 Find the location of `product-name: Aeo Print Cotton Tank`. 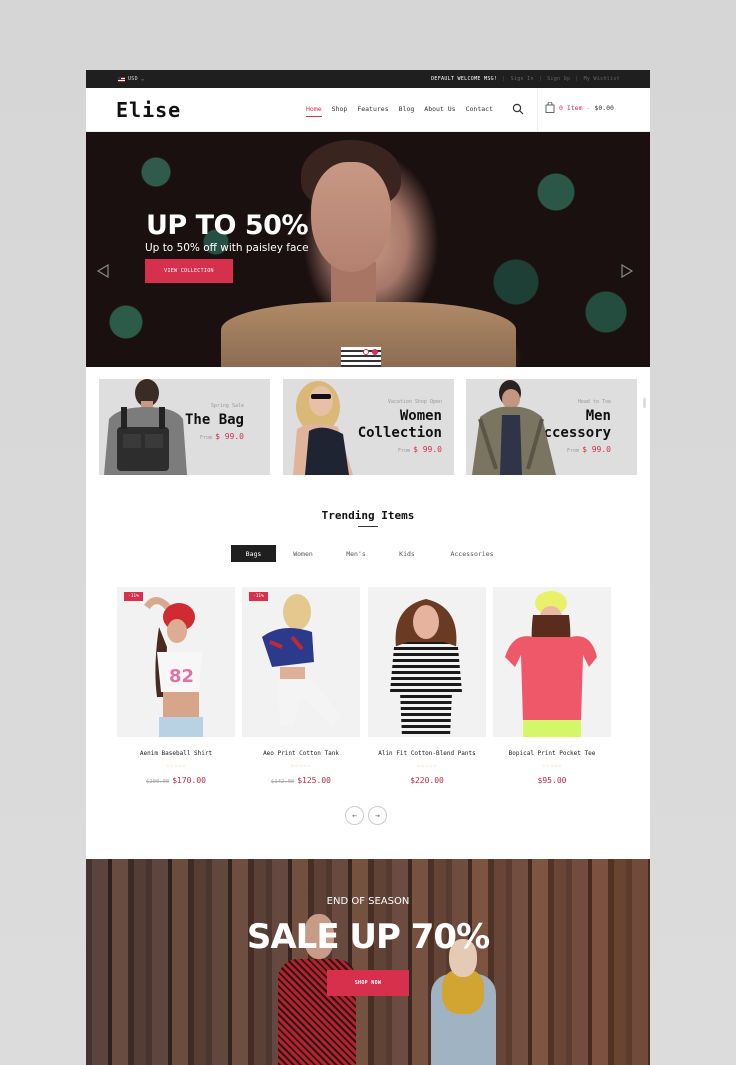

product-name: Aeo Print Cotton Tank is located at coordinates (301, 753).